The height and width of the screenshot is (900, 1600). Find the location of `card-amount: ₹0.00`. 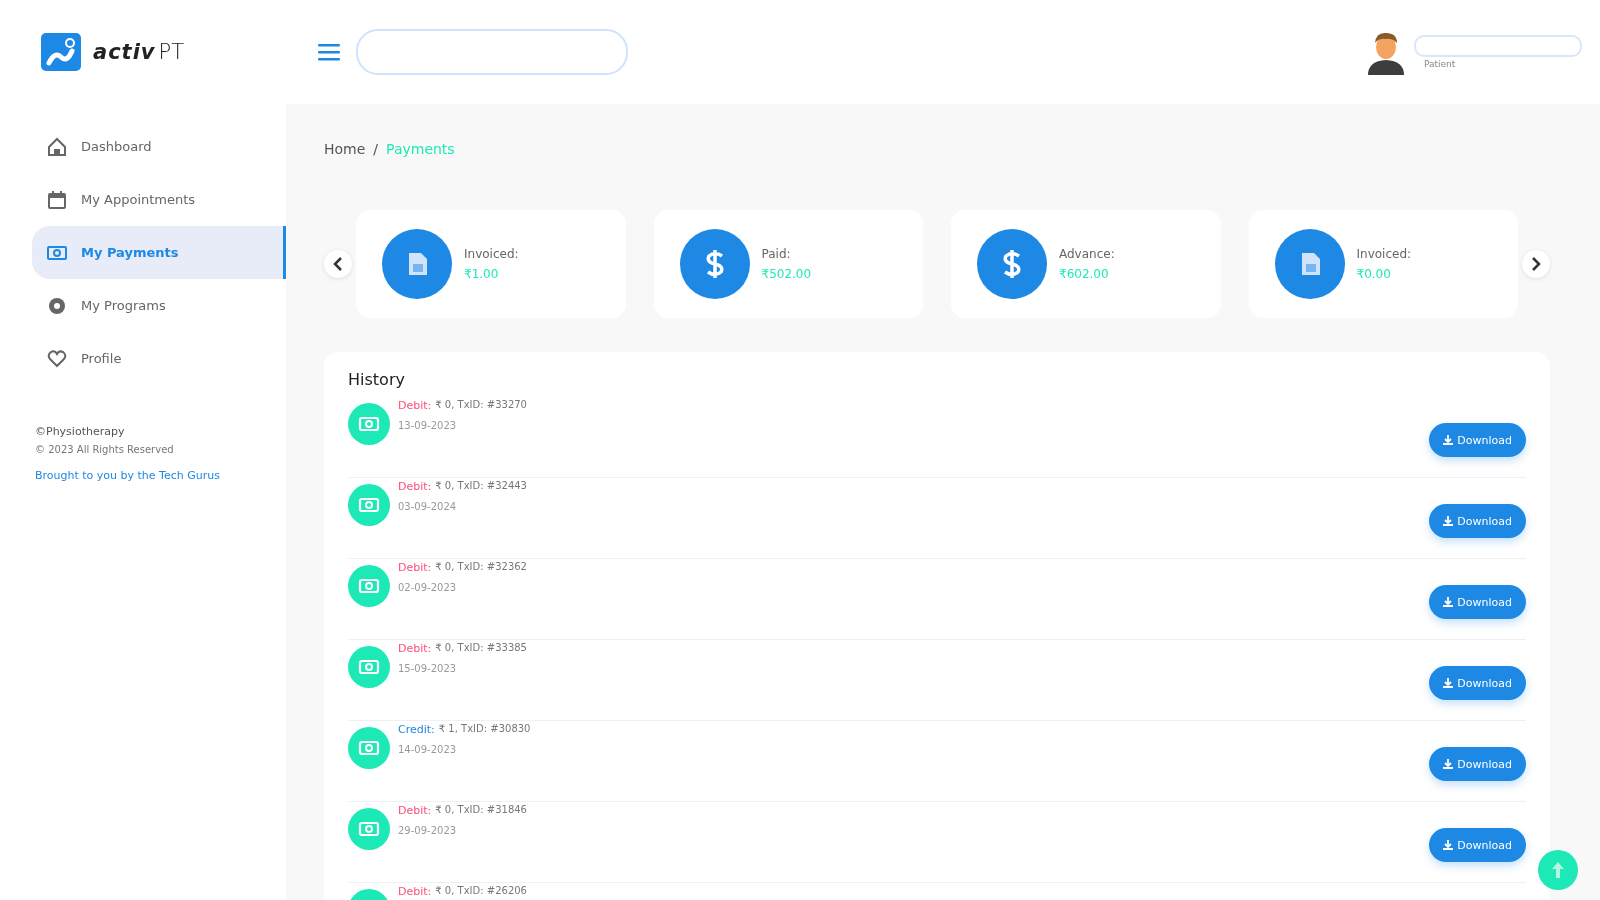

card-amount: ₹0.00 is located at coordinates (1374, 274).